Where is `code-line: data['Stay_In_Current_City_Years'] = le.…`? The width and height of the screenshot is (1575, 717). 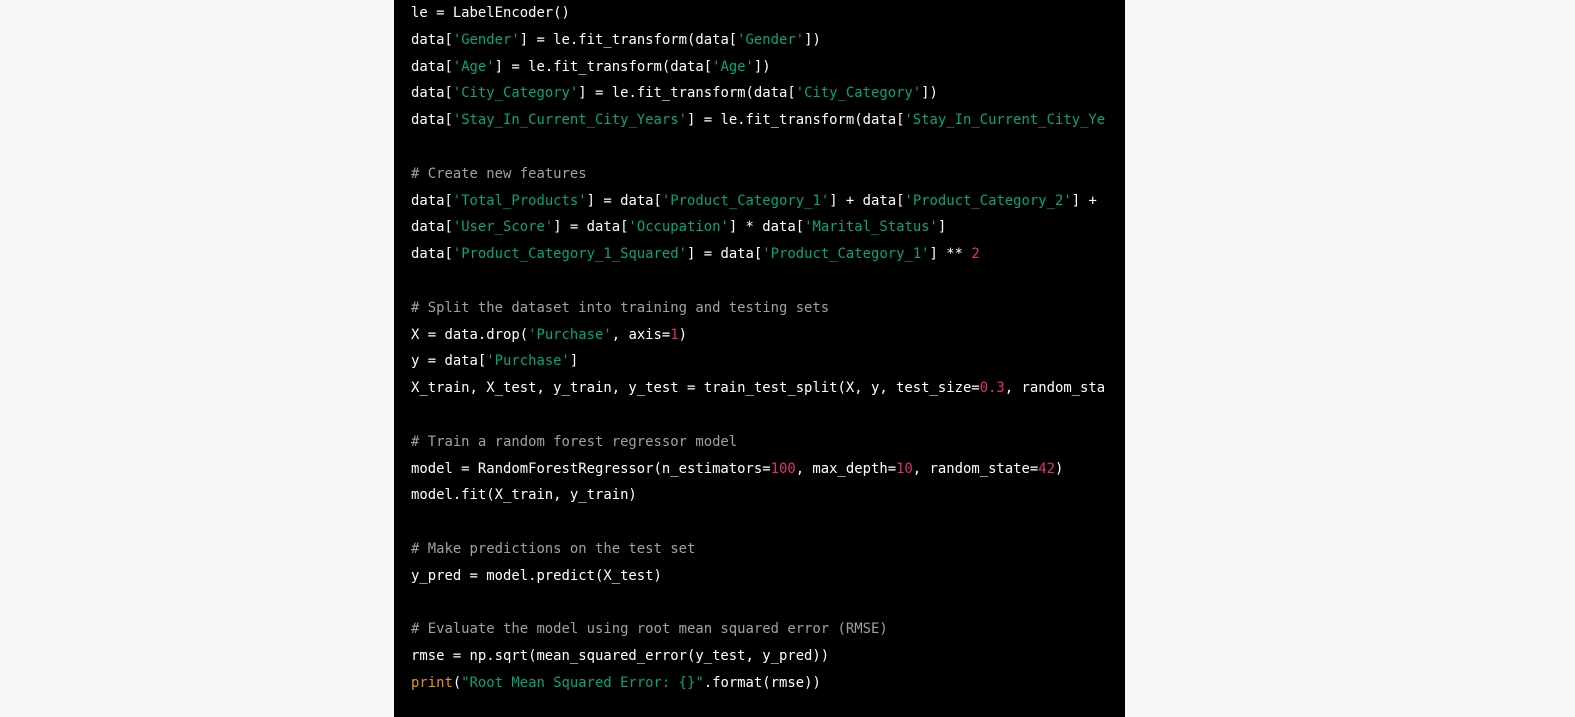
code-line: data['Stay_In_Current_City_Years'] = le.… is located at coordinates (758, 120).